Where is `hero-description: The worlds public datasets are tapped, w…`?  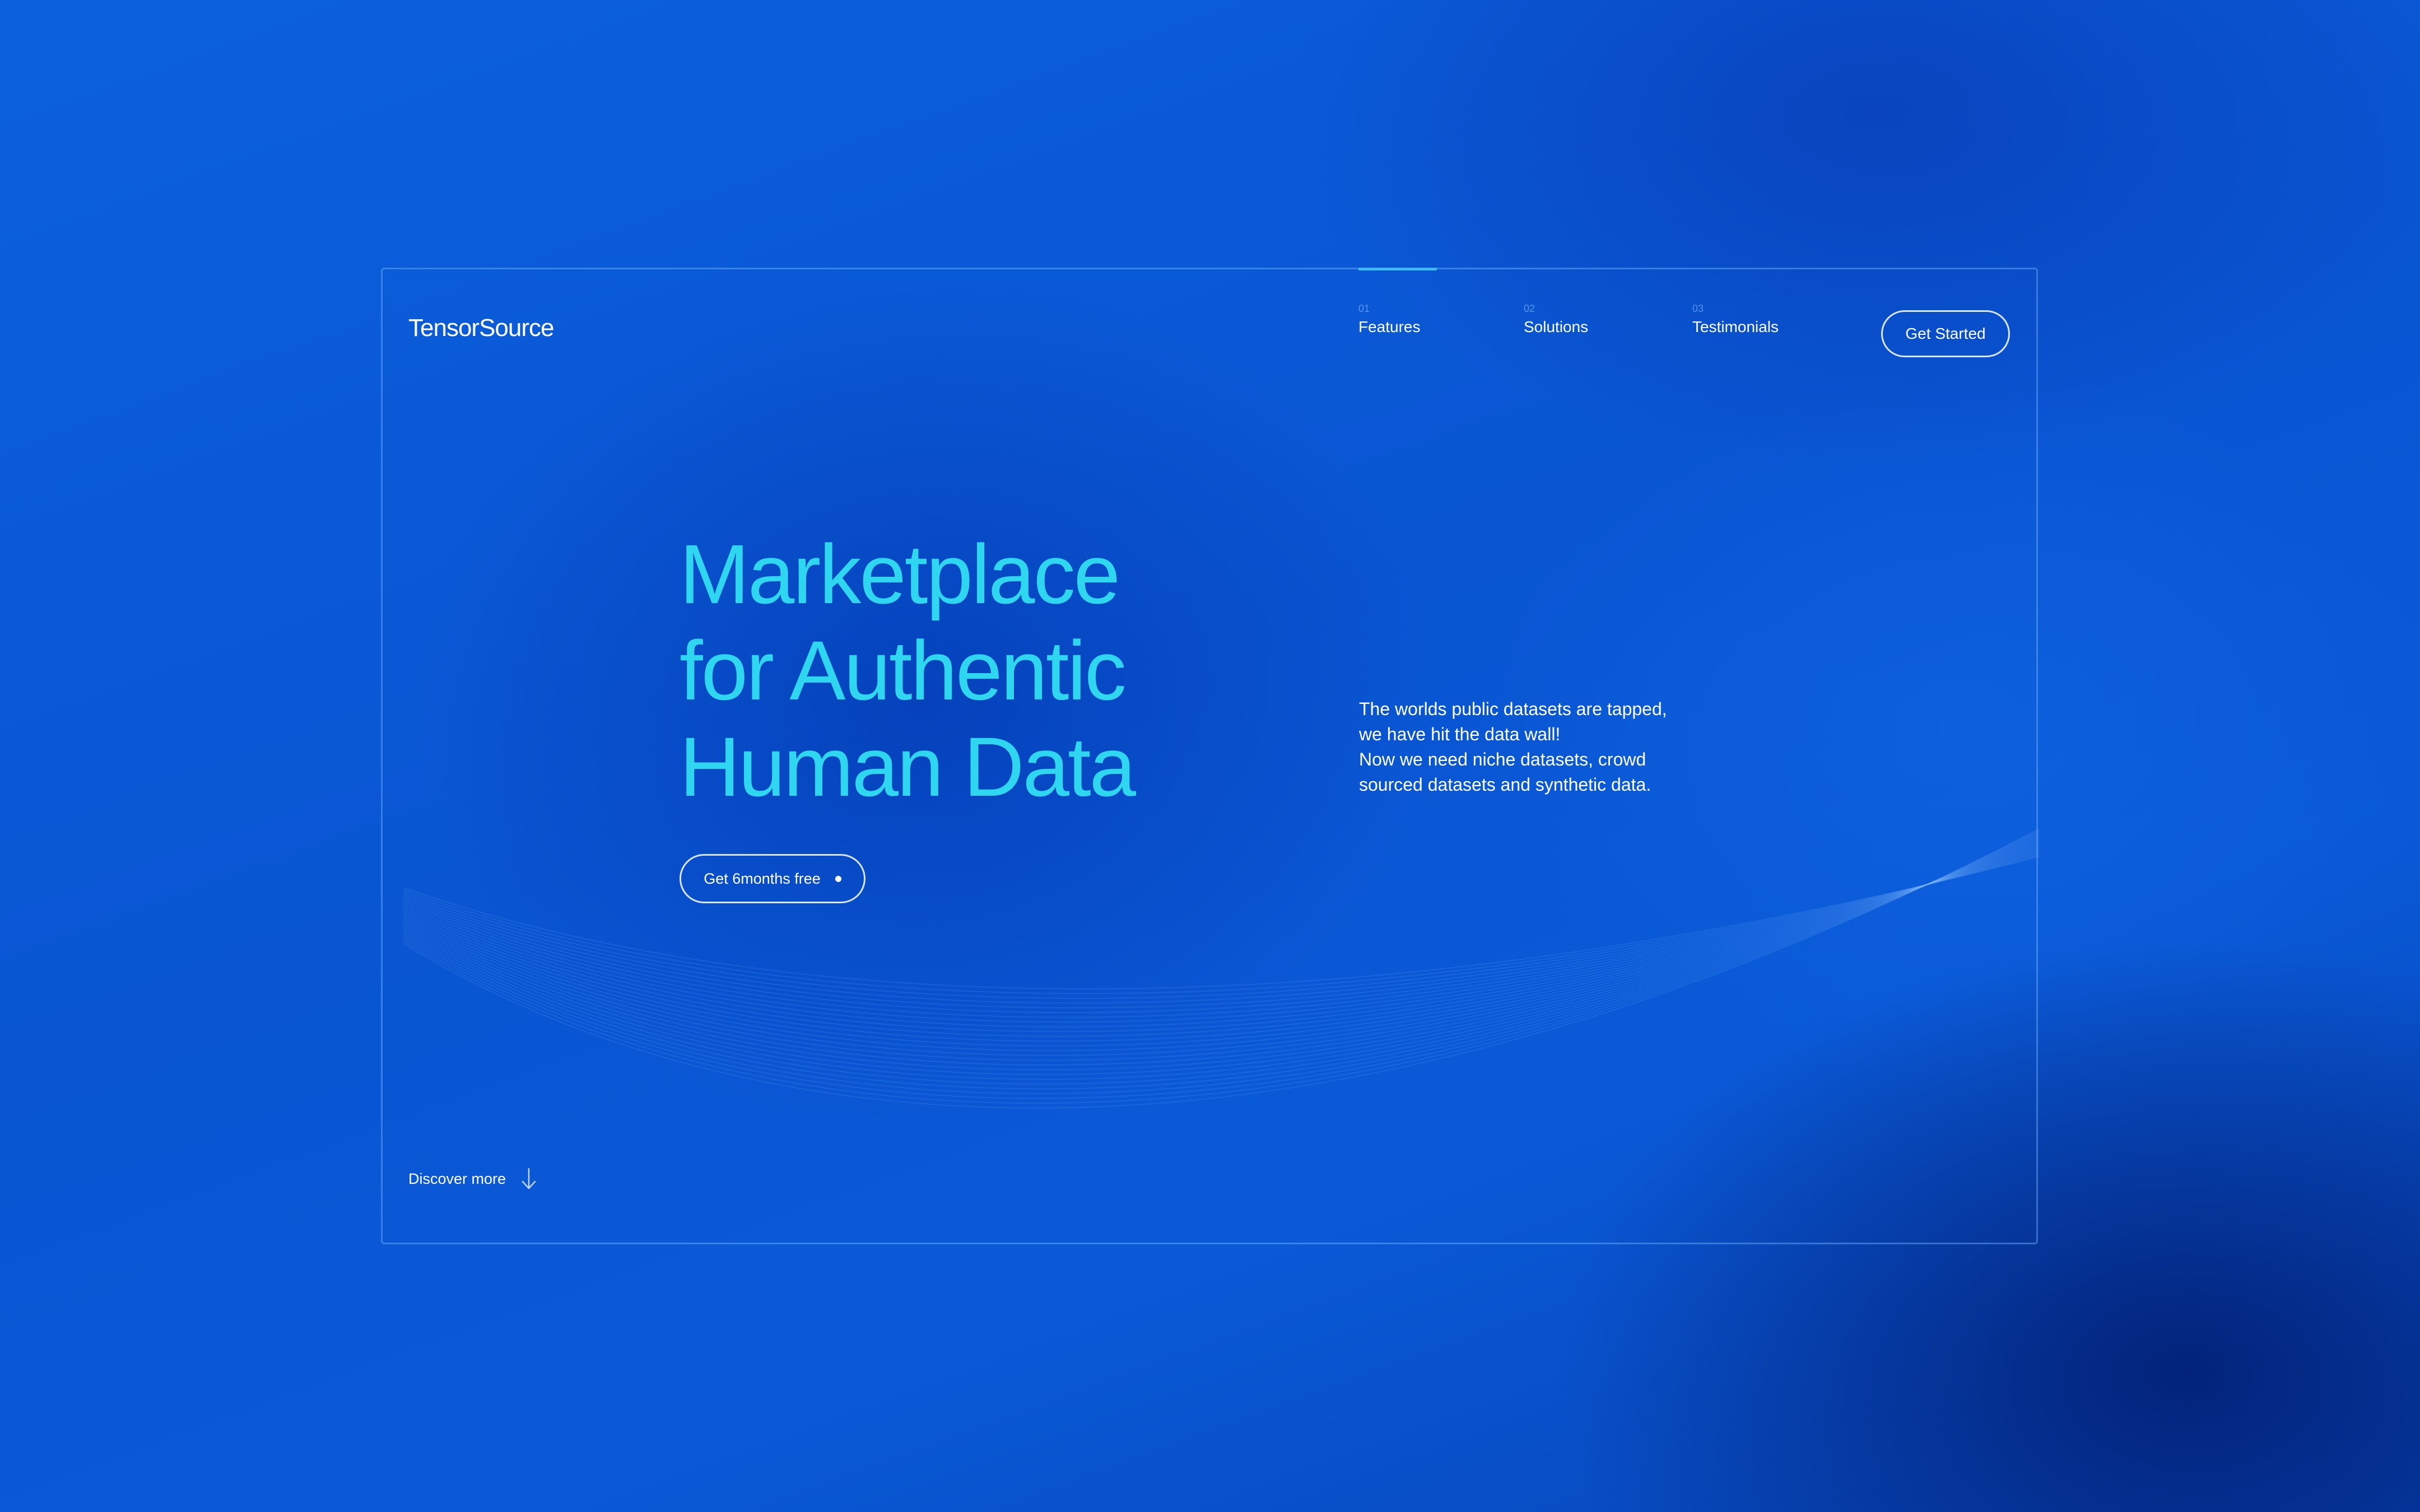
hero-description: The worlds public datasets are tapped, w… is located at coordinates (1555, 747).